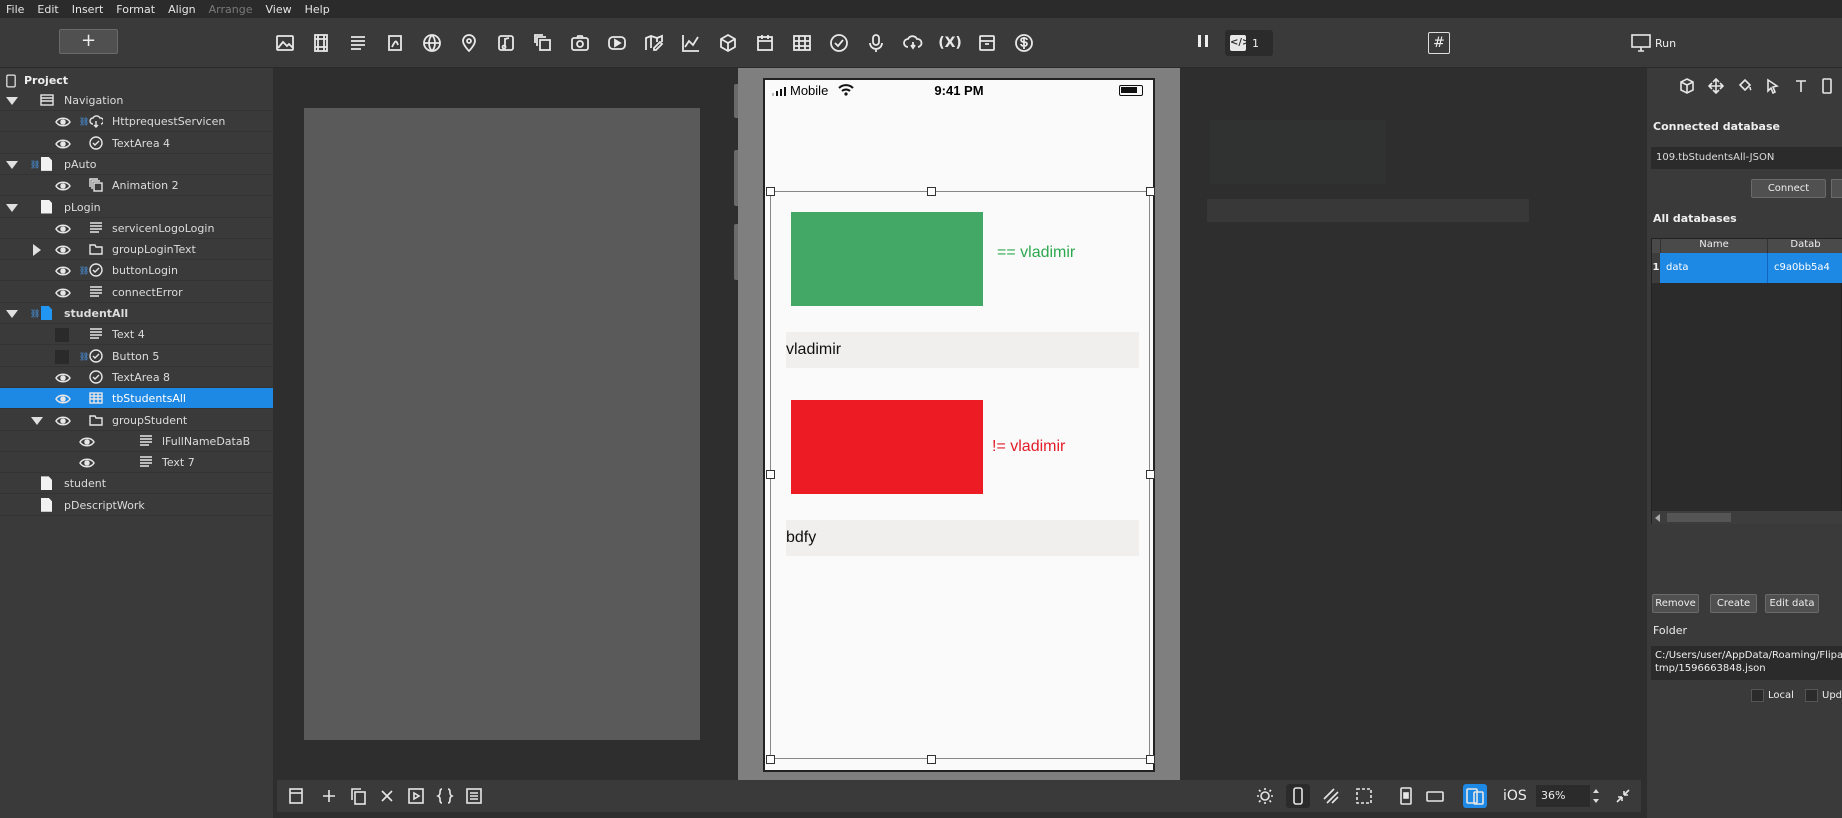 Image resolution: width=1842 pixels, height=818 pixels. I want to click on text-tool-icon, so click(1801, 87).